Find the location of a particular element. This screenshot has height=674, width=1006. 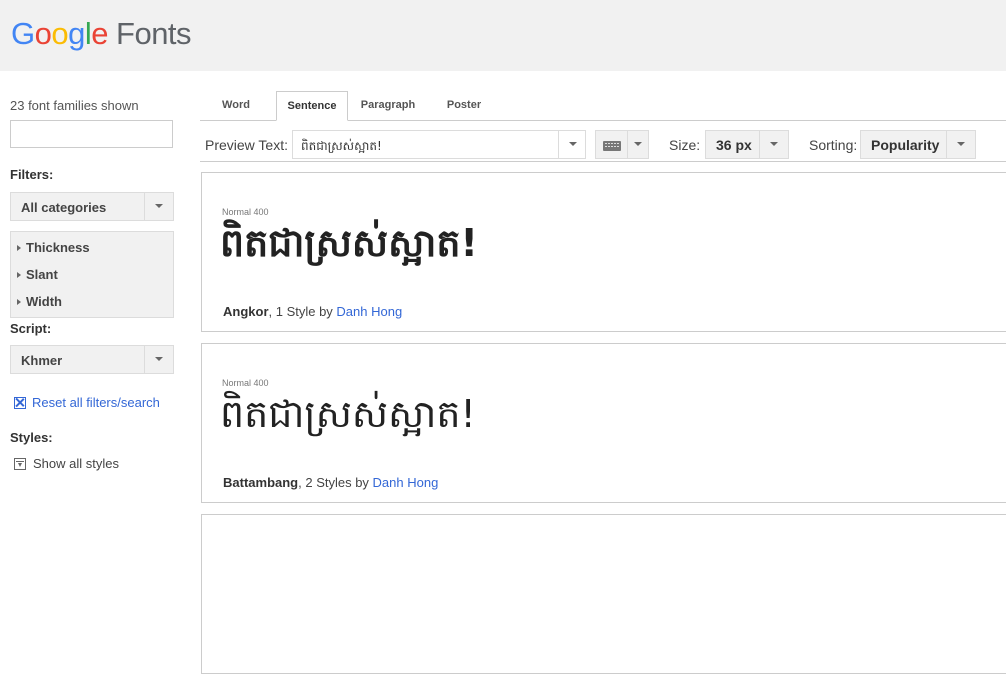

logo-suffix: Fonts is located at coordinates (154, 33).